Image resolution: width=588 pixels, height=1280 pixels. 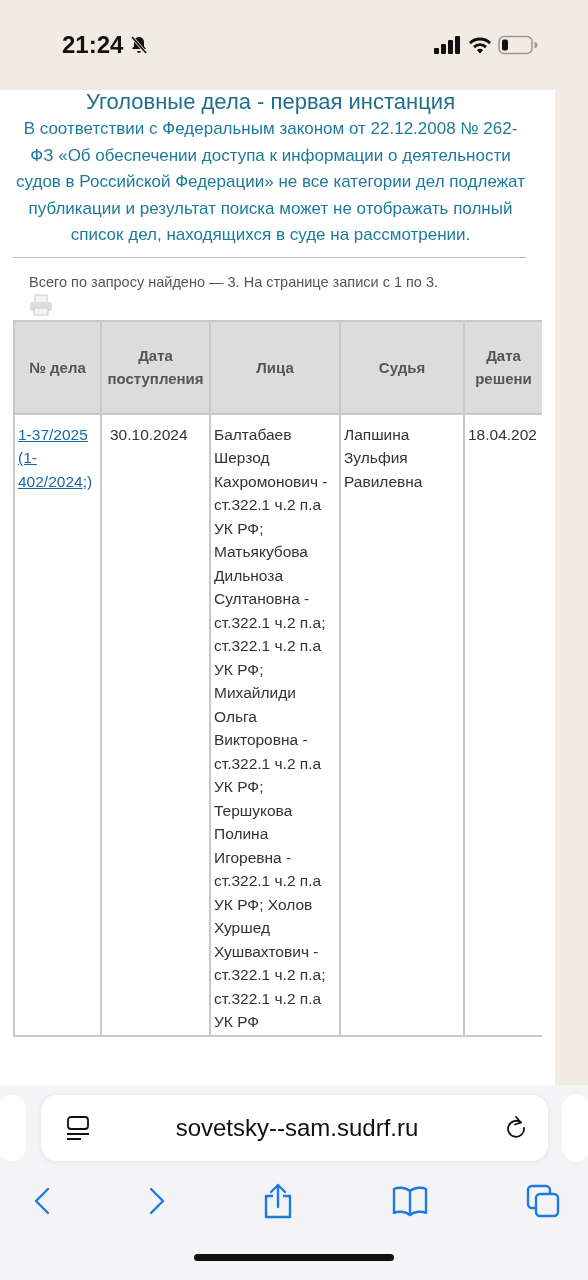 I want to click on back-icon, so click(x=42, y=1201).